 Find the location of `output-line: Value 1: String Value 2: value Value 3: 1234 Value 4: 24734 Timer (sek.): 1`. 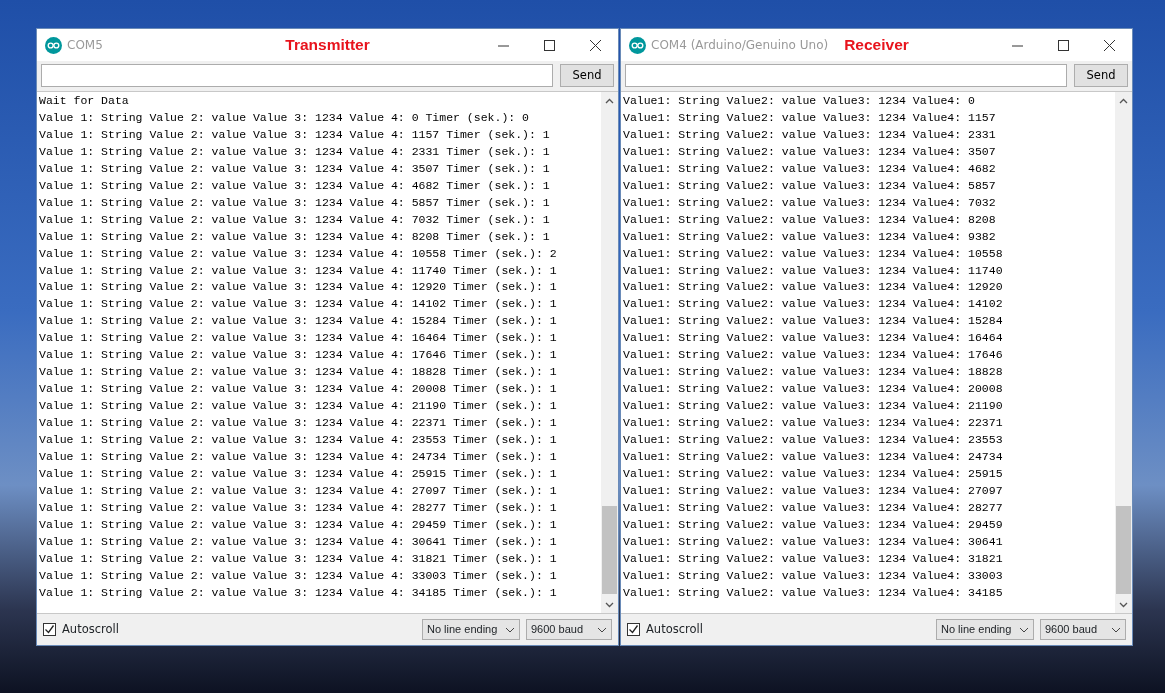

output-line: Value 1: String Value 2: value Value 3: 1234 Value 4: 24734 Timer (sek.): 1 is located at coordinates (298, 457).